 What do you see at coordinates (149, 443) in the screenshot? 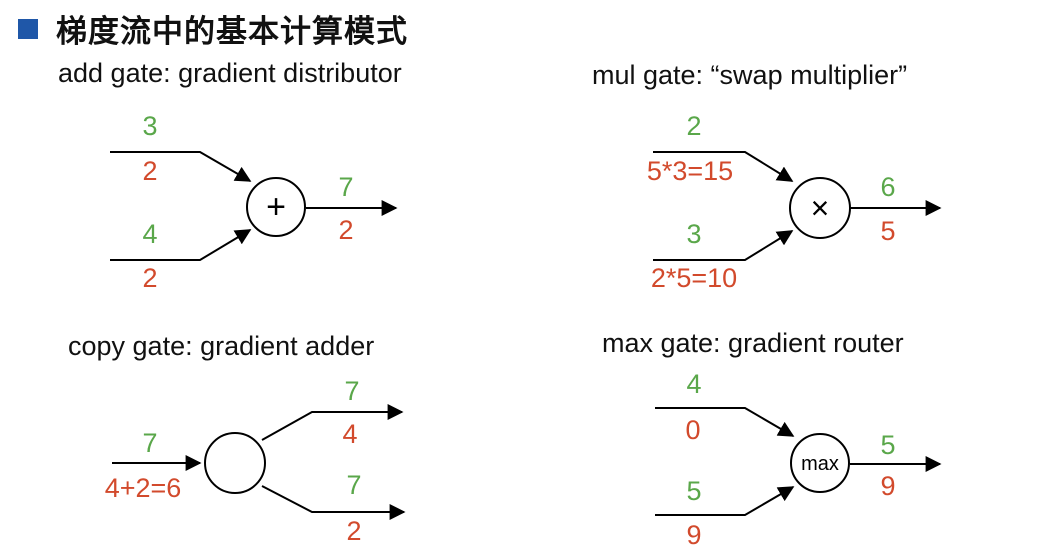
I see `copy-input-value: 7` at bounding box center [149, 443].